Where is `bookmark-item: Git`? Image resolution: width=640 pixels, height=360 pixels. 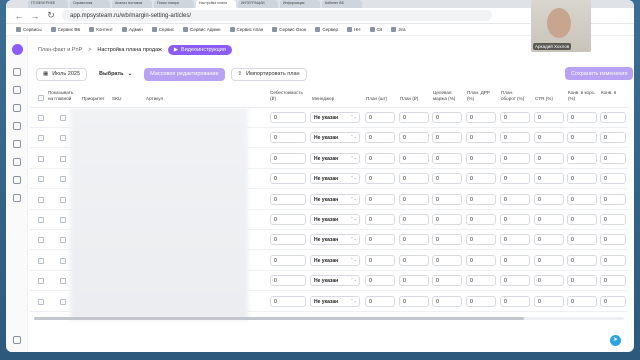
bookmark-item: Git is located at coordinates (375, 29).